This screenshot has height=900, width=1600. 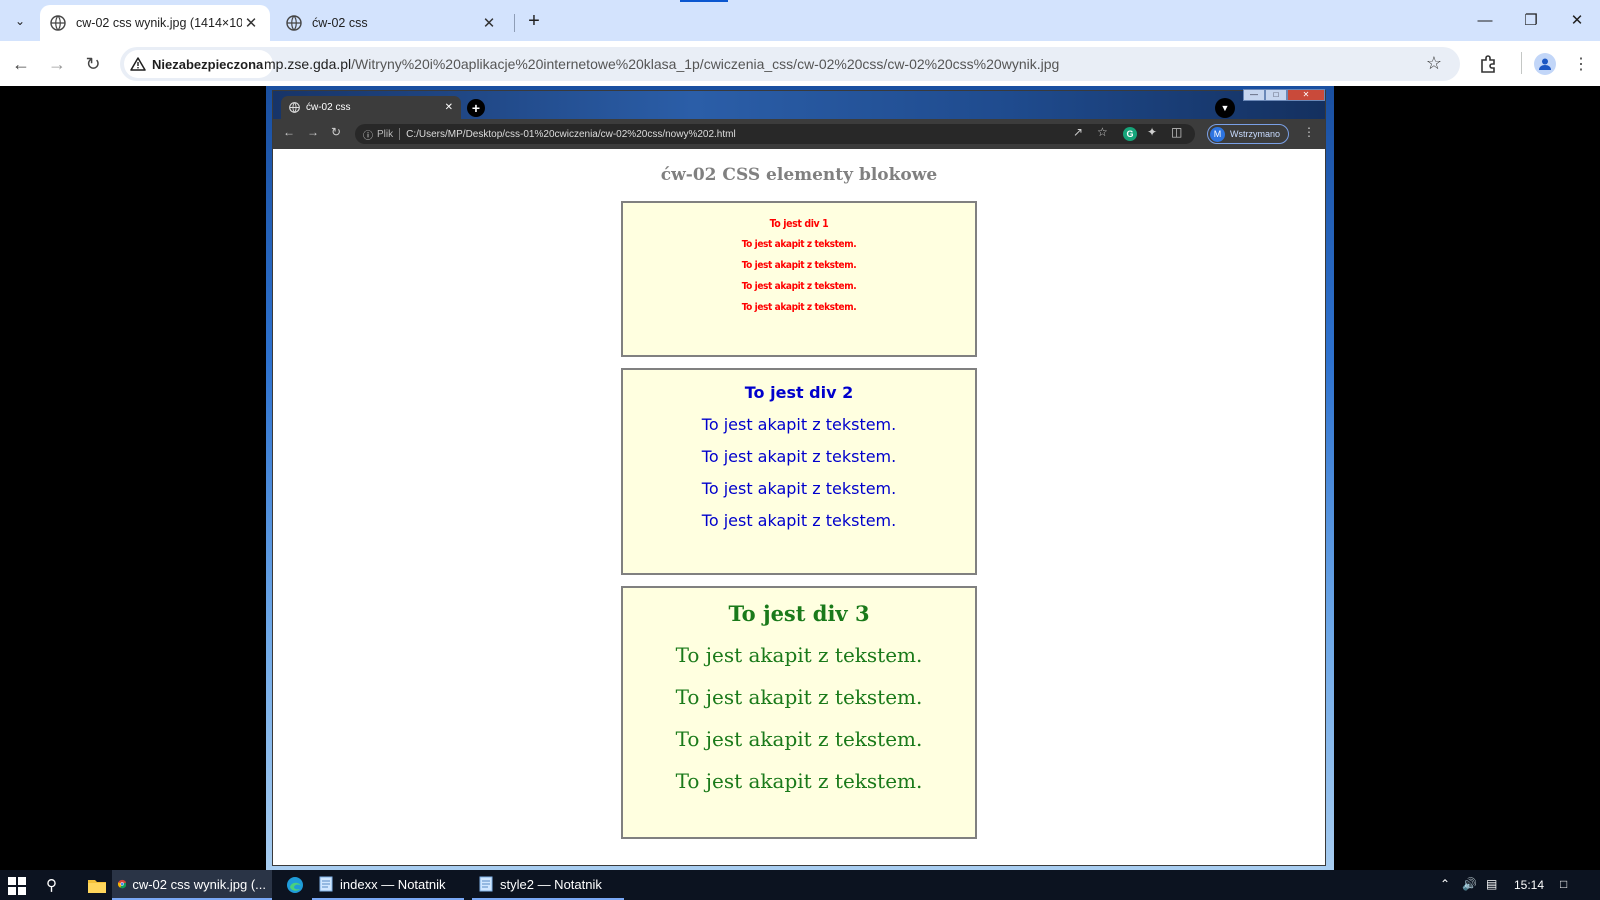 What do you see at coordinates (1434, 63) in the screenshot?
I see `bookmark-star-icon: ☆` at bounding box center [1434, 63].